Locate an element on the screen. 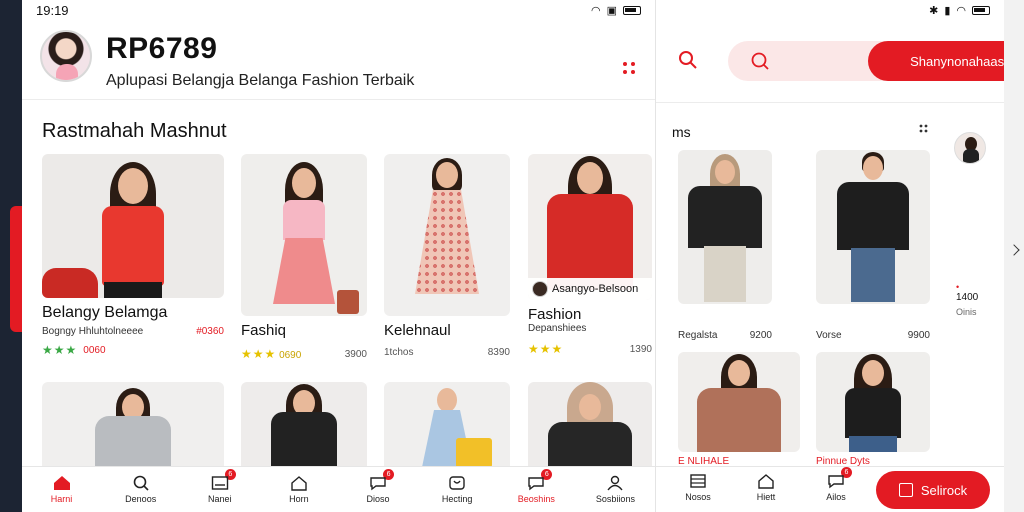  status-bar: 19:19 ◠ ▣ is located at coordinates (338, 10).